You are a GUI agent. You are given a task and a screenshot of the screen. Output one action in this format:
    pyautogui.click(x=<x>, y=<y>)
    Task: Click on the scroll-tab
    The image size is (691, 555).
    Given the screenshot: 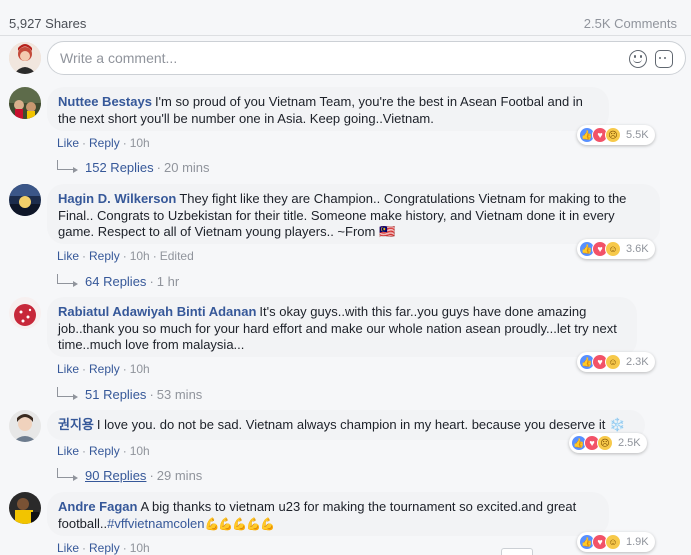 What is the action you would take?
    pyautogui.click(x=517, y=551)
    